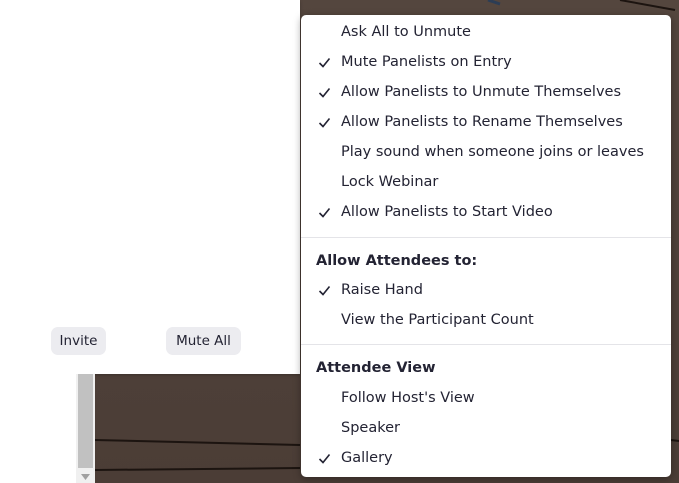 The width and height of the screenshot is (679, 483). What do you see at coordinates (406, 32) in the screenshot?
I see `menu-item-label: Ask All to Unmute` at bounding box center [406, 32].